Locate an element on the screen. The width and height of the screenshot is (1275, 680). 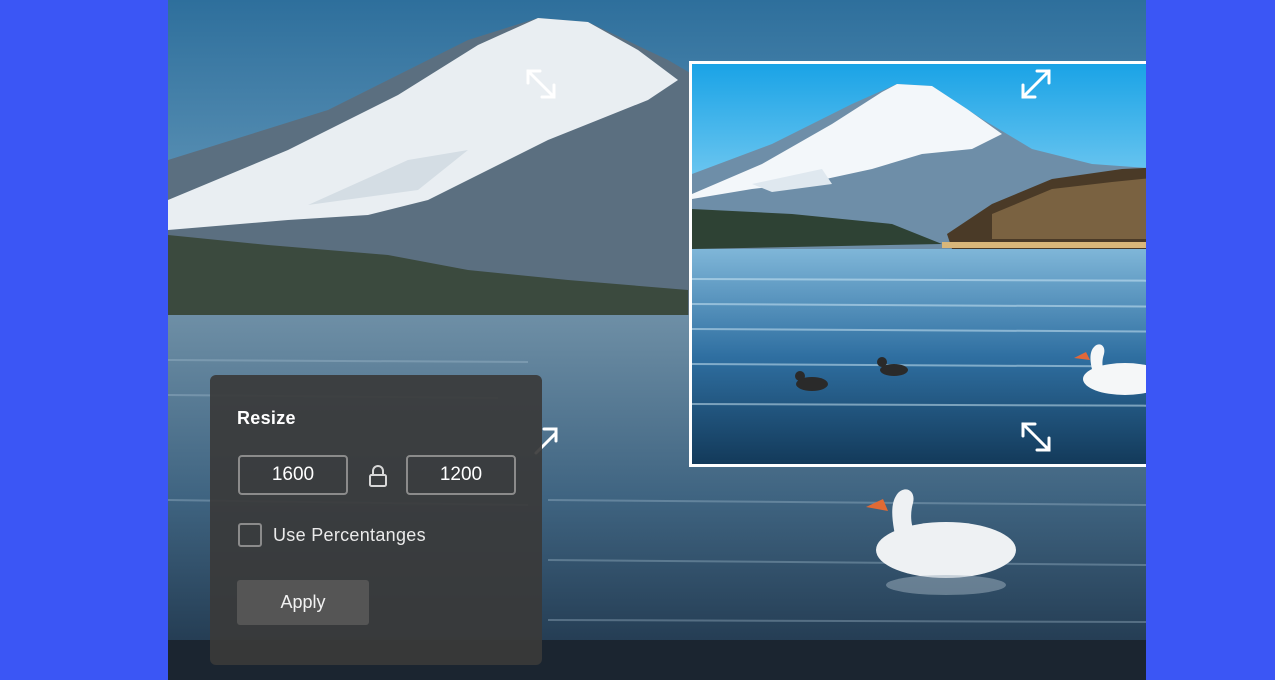
resize-handle-top-right is located at coordinates (1036, 84).